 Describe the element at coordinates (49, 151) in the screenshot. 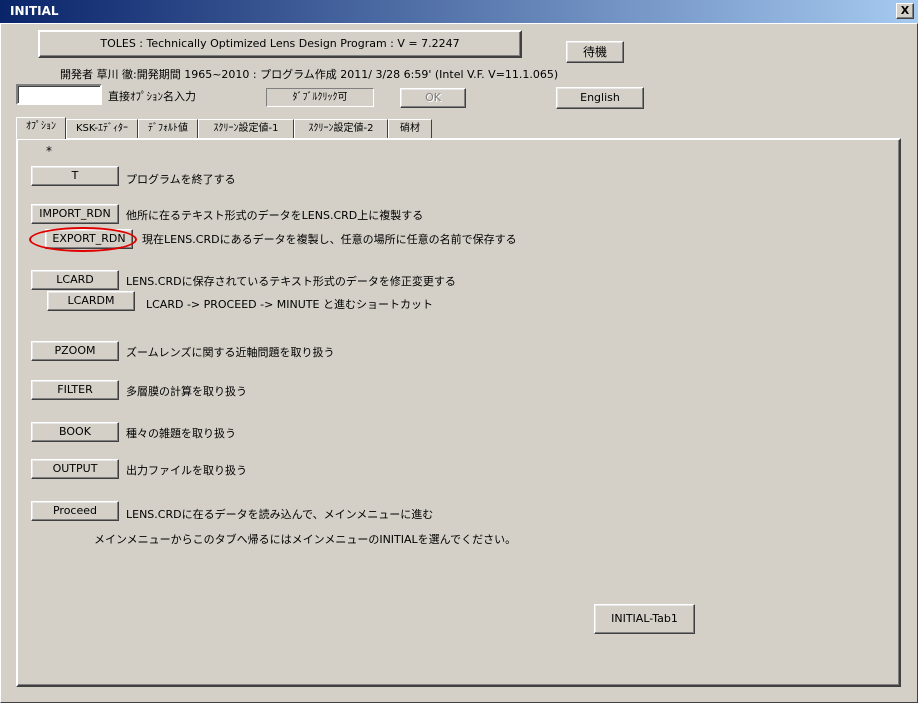

I see `asterisk-mark: *` at that location.